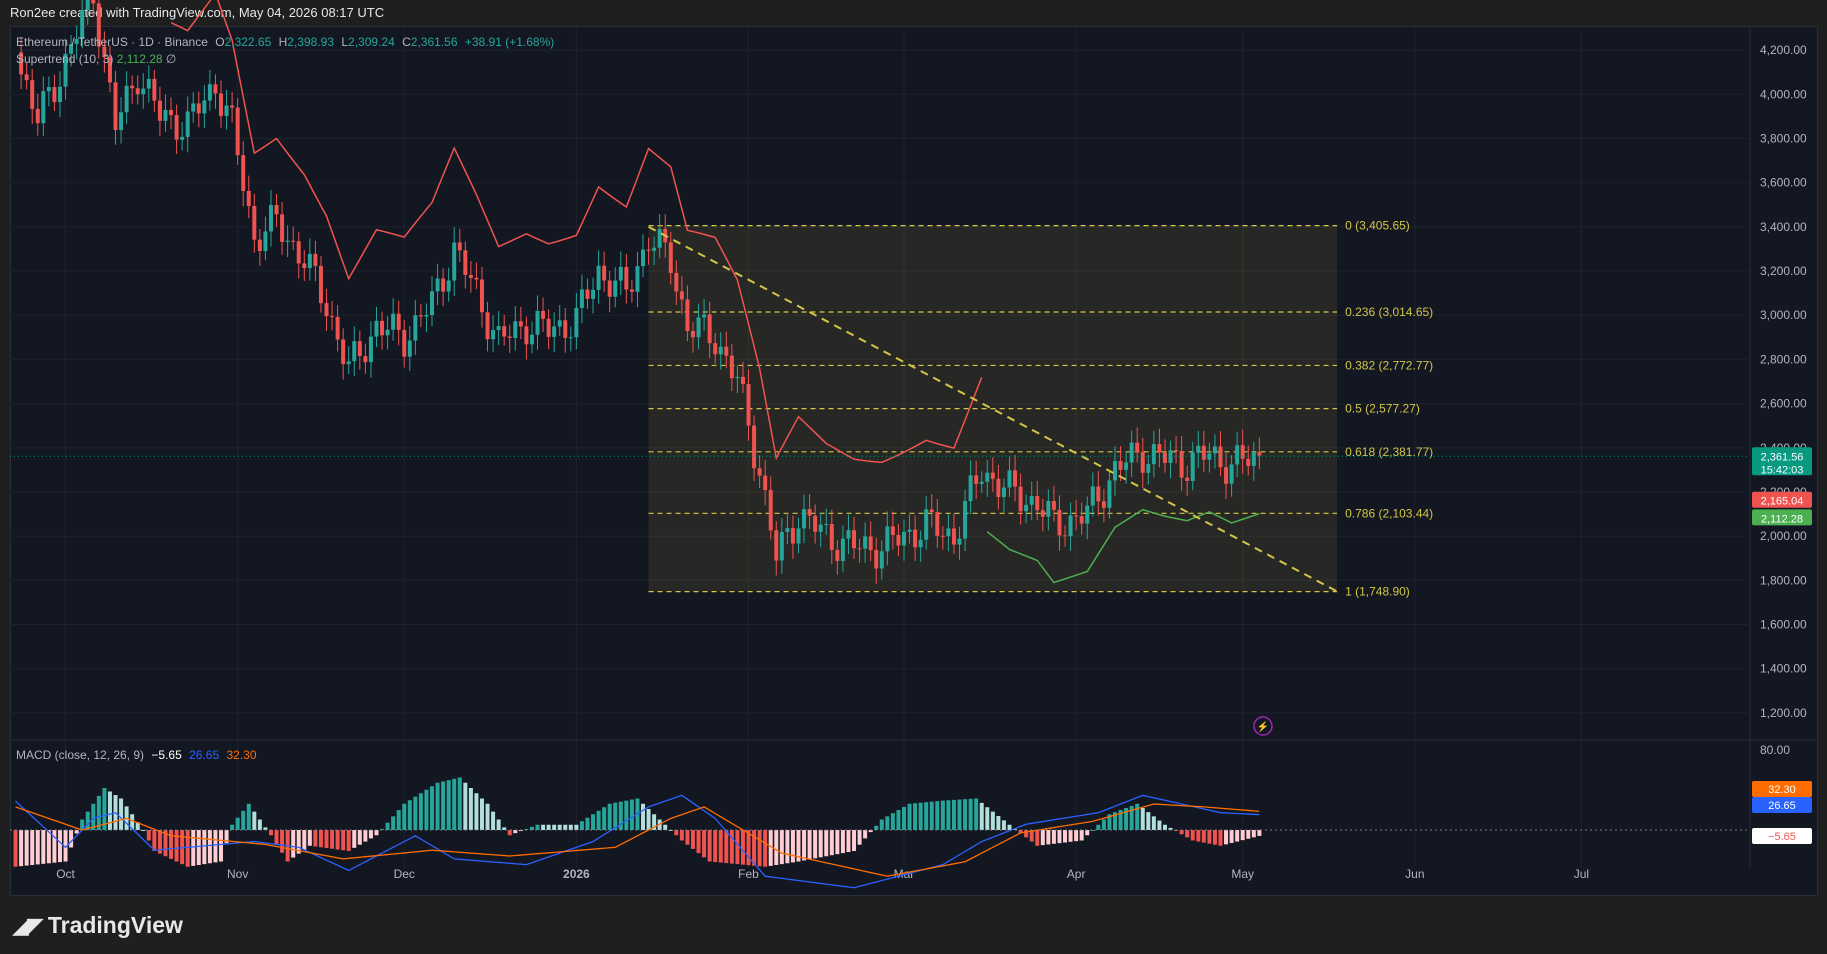  Describe the element at coordinates (1377, 226) in the screenshot. I see `fibonacci-level-label: 0 (3,405.65)` at that location.